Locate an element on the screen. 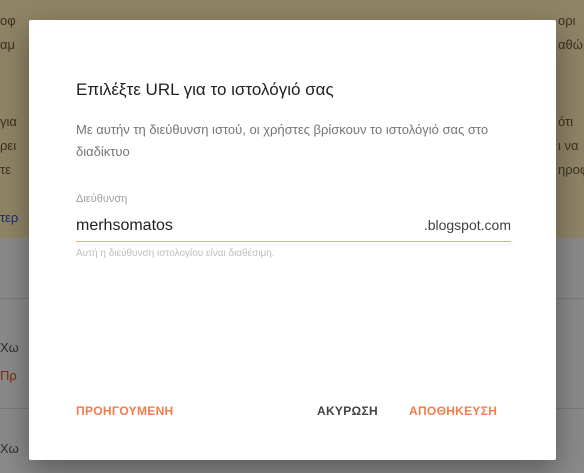 Image resolution: width=584 pixels, height=473 pixels. dialog-title: Επιλέξτε URL για το ιστολόγιό σας is located at coordinates (205, 89).